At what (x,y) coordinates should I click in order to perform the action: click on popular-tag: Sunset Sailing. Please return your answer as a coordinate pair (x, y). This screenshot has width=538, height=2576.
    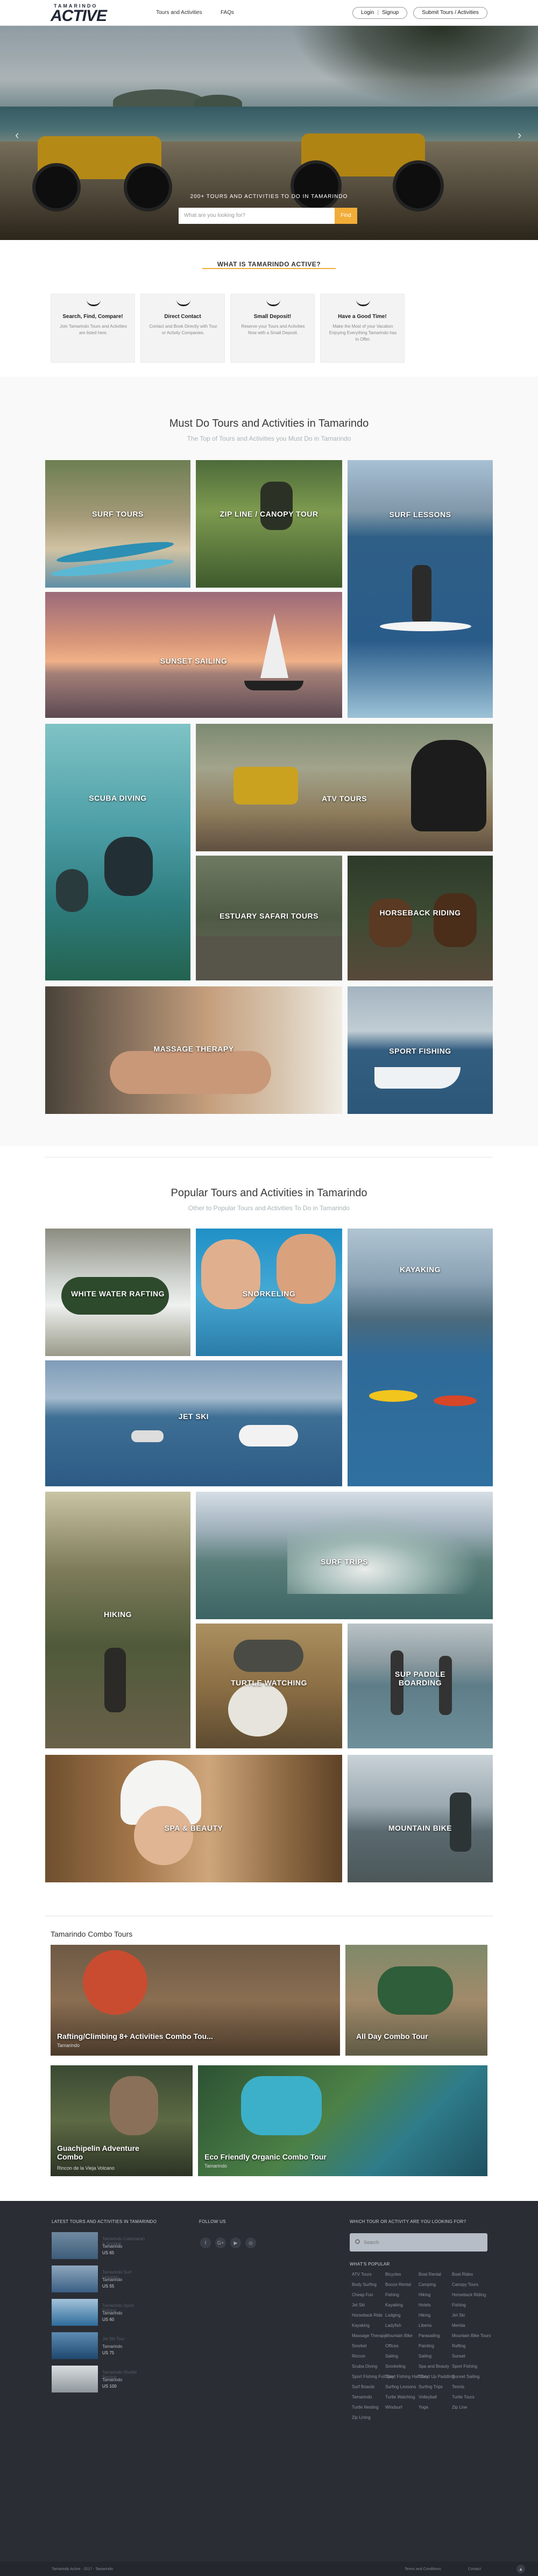
    Looking at the image, I should click on (466, 2376).